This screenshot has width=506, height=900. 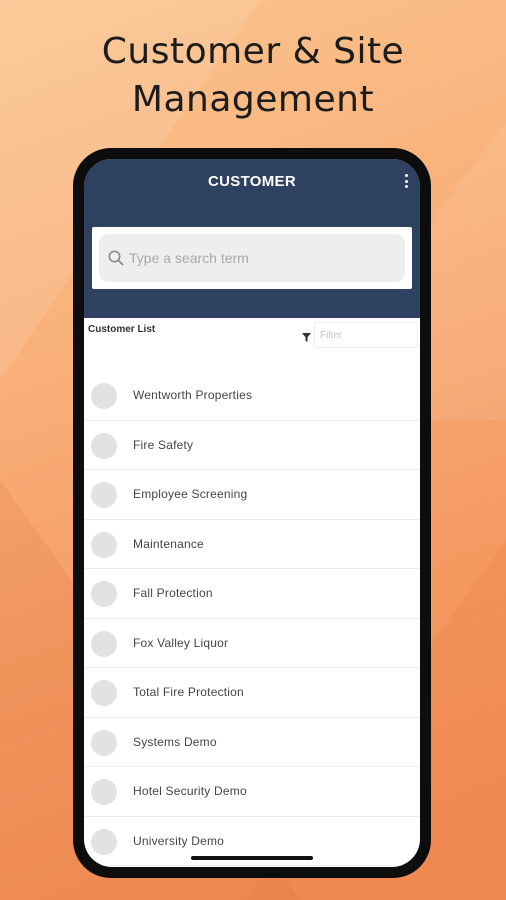 I want to click on page-title: CUSTOMER, so click(x=252, y=181).